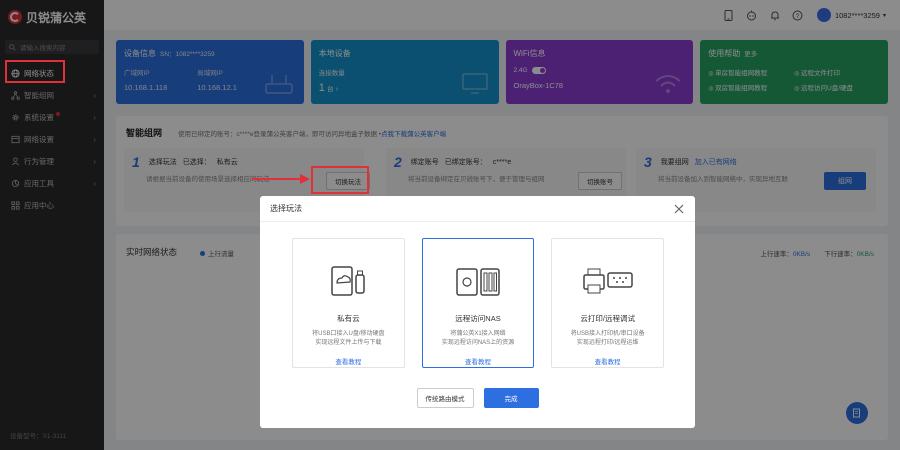 The height and width of the screenshot is (450, 900). Describe the element at coordinates (348, 303) in the screenshot. I see `option-private-cloud: 私有云 将USB口接入U盘/移动硬盘 实现远程文件上传与下载 查看教程` at that location.